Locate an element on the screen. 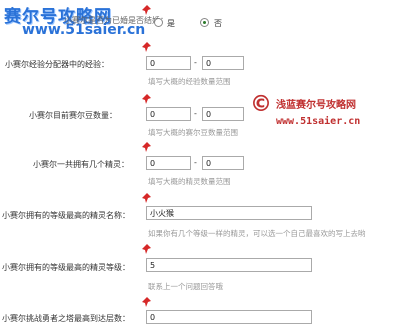 Image resolution: width=411 pixels, height=327 pixels. elves-count-label: 小赛尔一共拥有几个精灵： is located at coordinates (81, 164).